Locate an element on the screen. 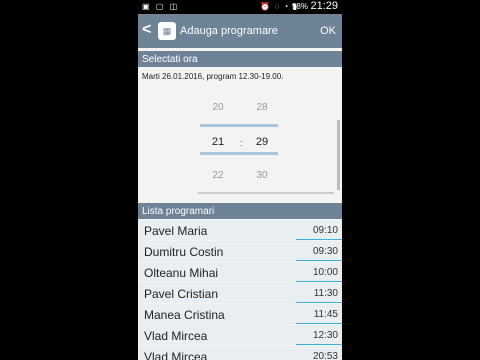  list-item: Dumitru Costin 09:30 is located at coordinates (240, 251).